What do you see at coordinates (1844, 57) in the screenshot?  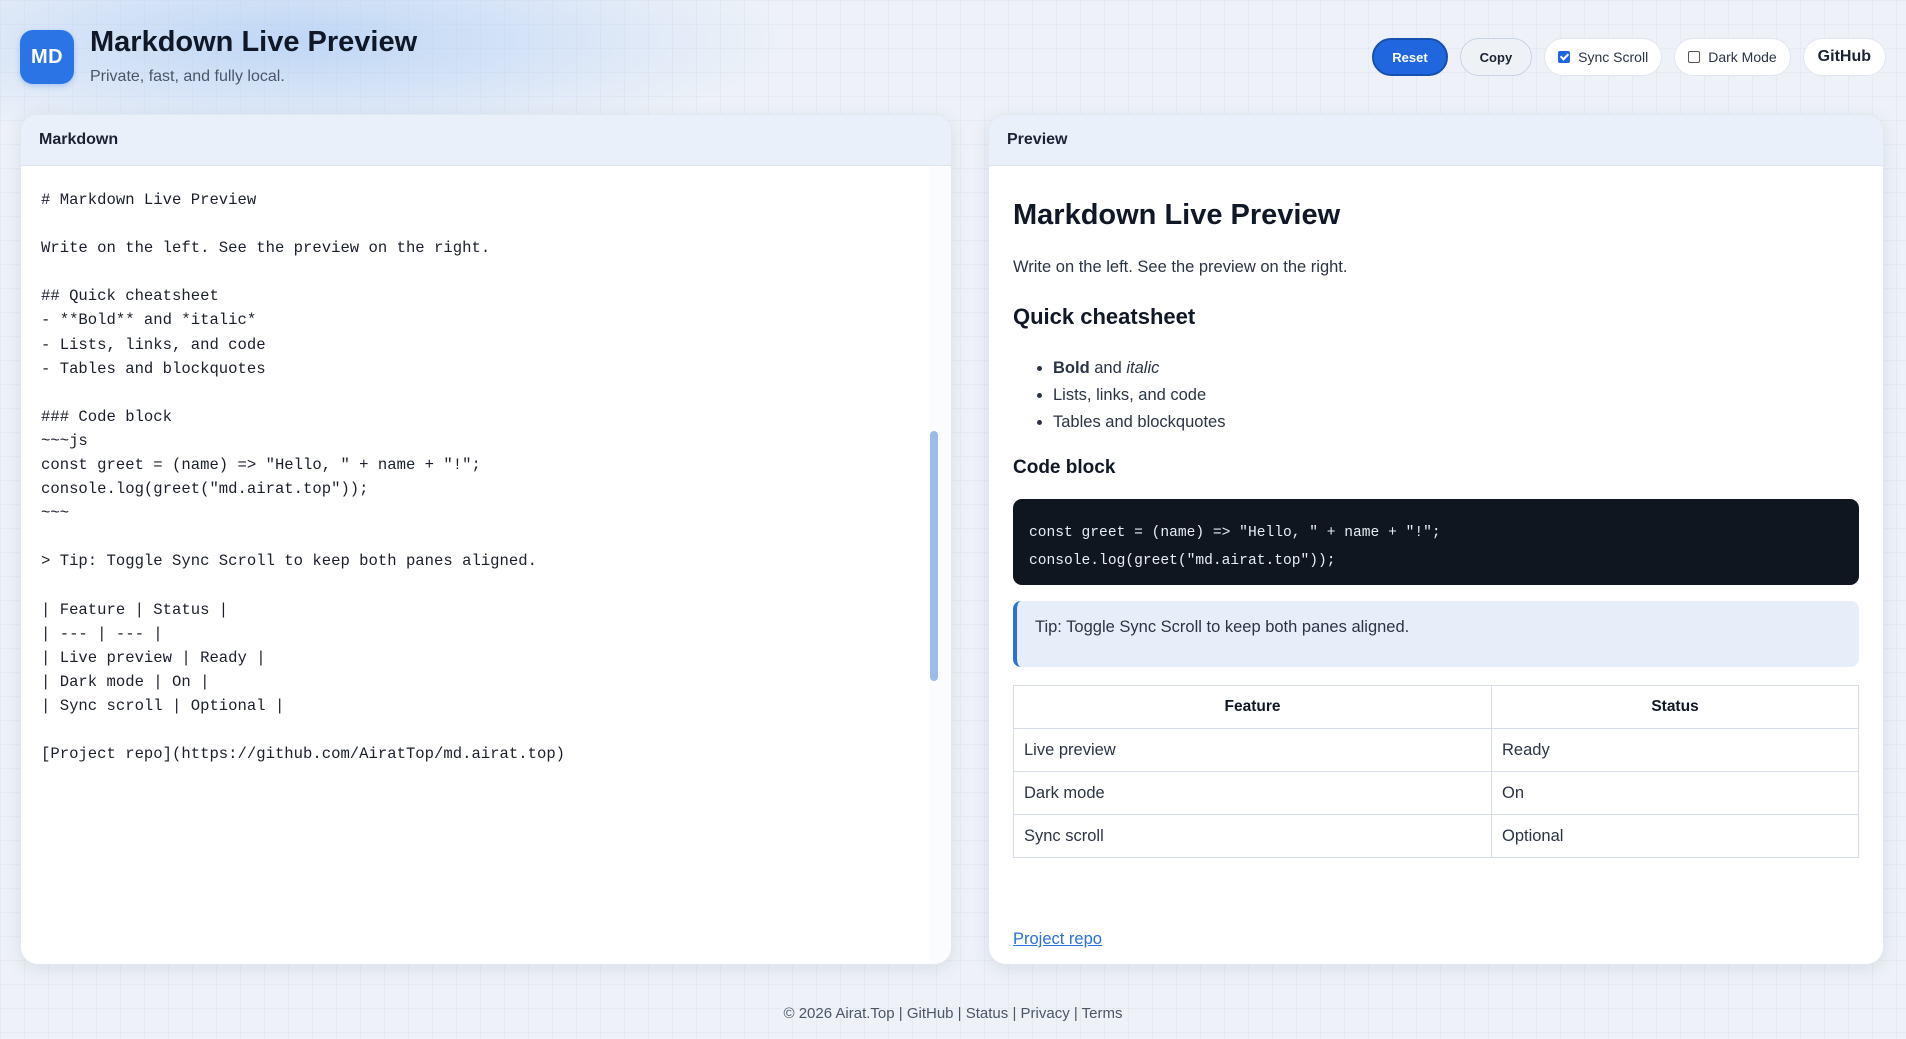 I see `github-button: GitHub` at bounding box center [1844, 57].